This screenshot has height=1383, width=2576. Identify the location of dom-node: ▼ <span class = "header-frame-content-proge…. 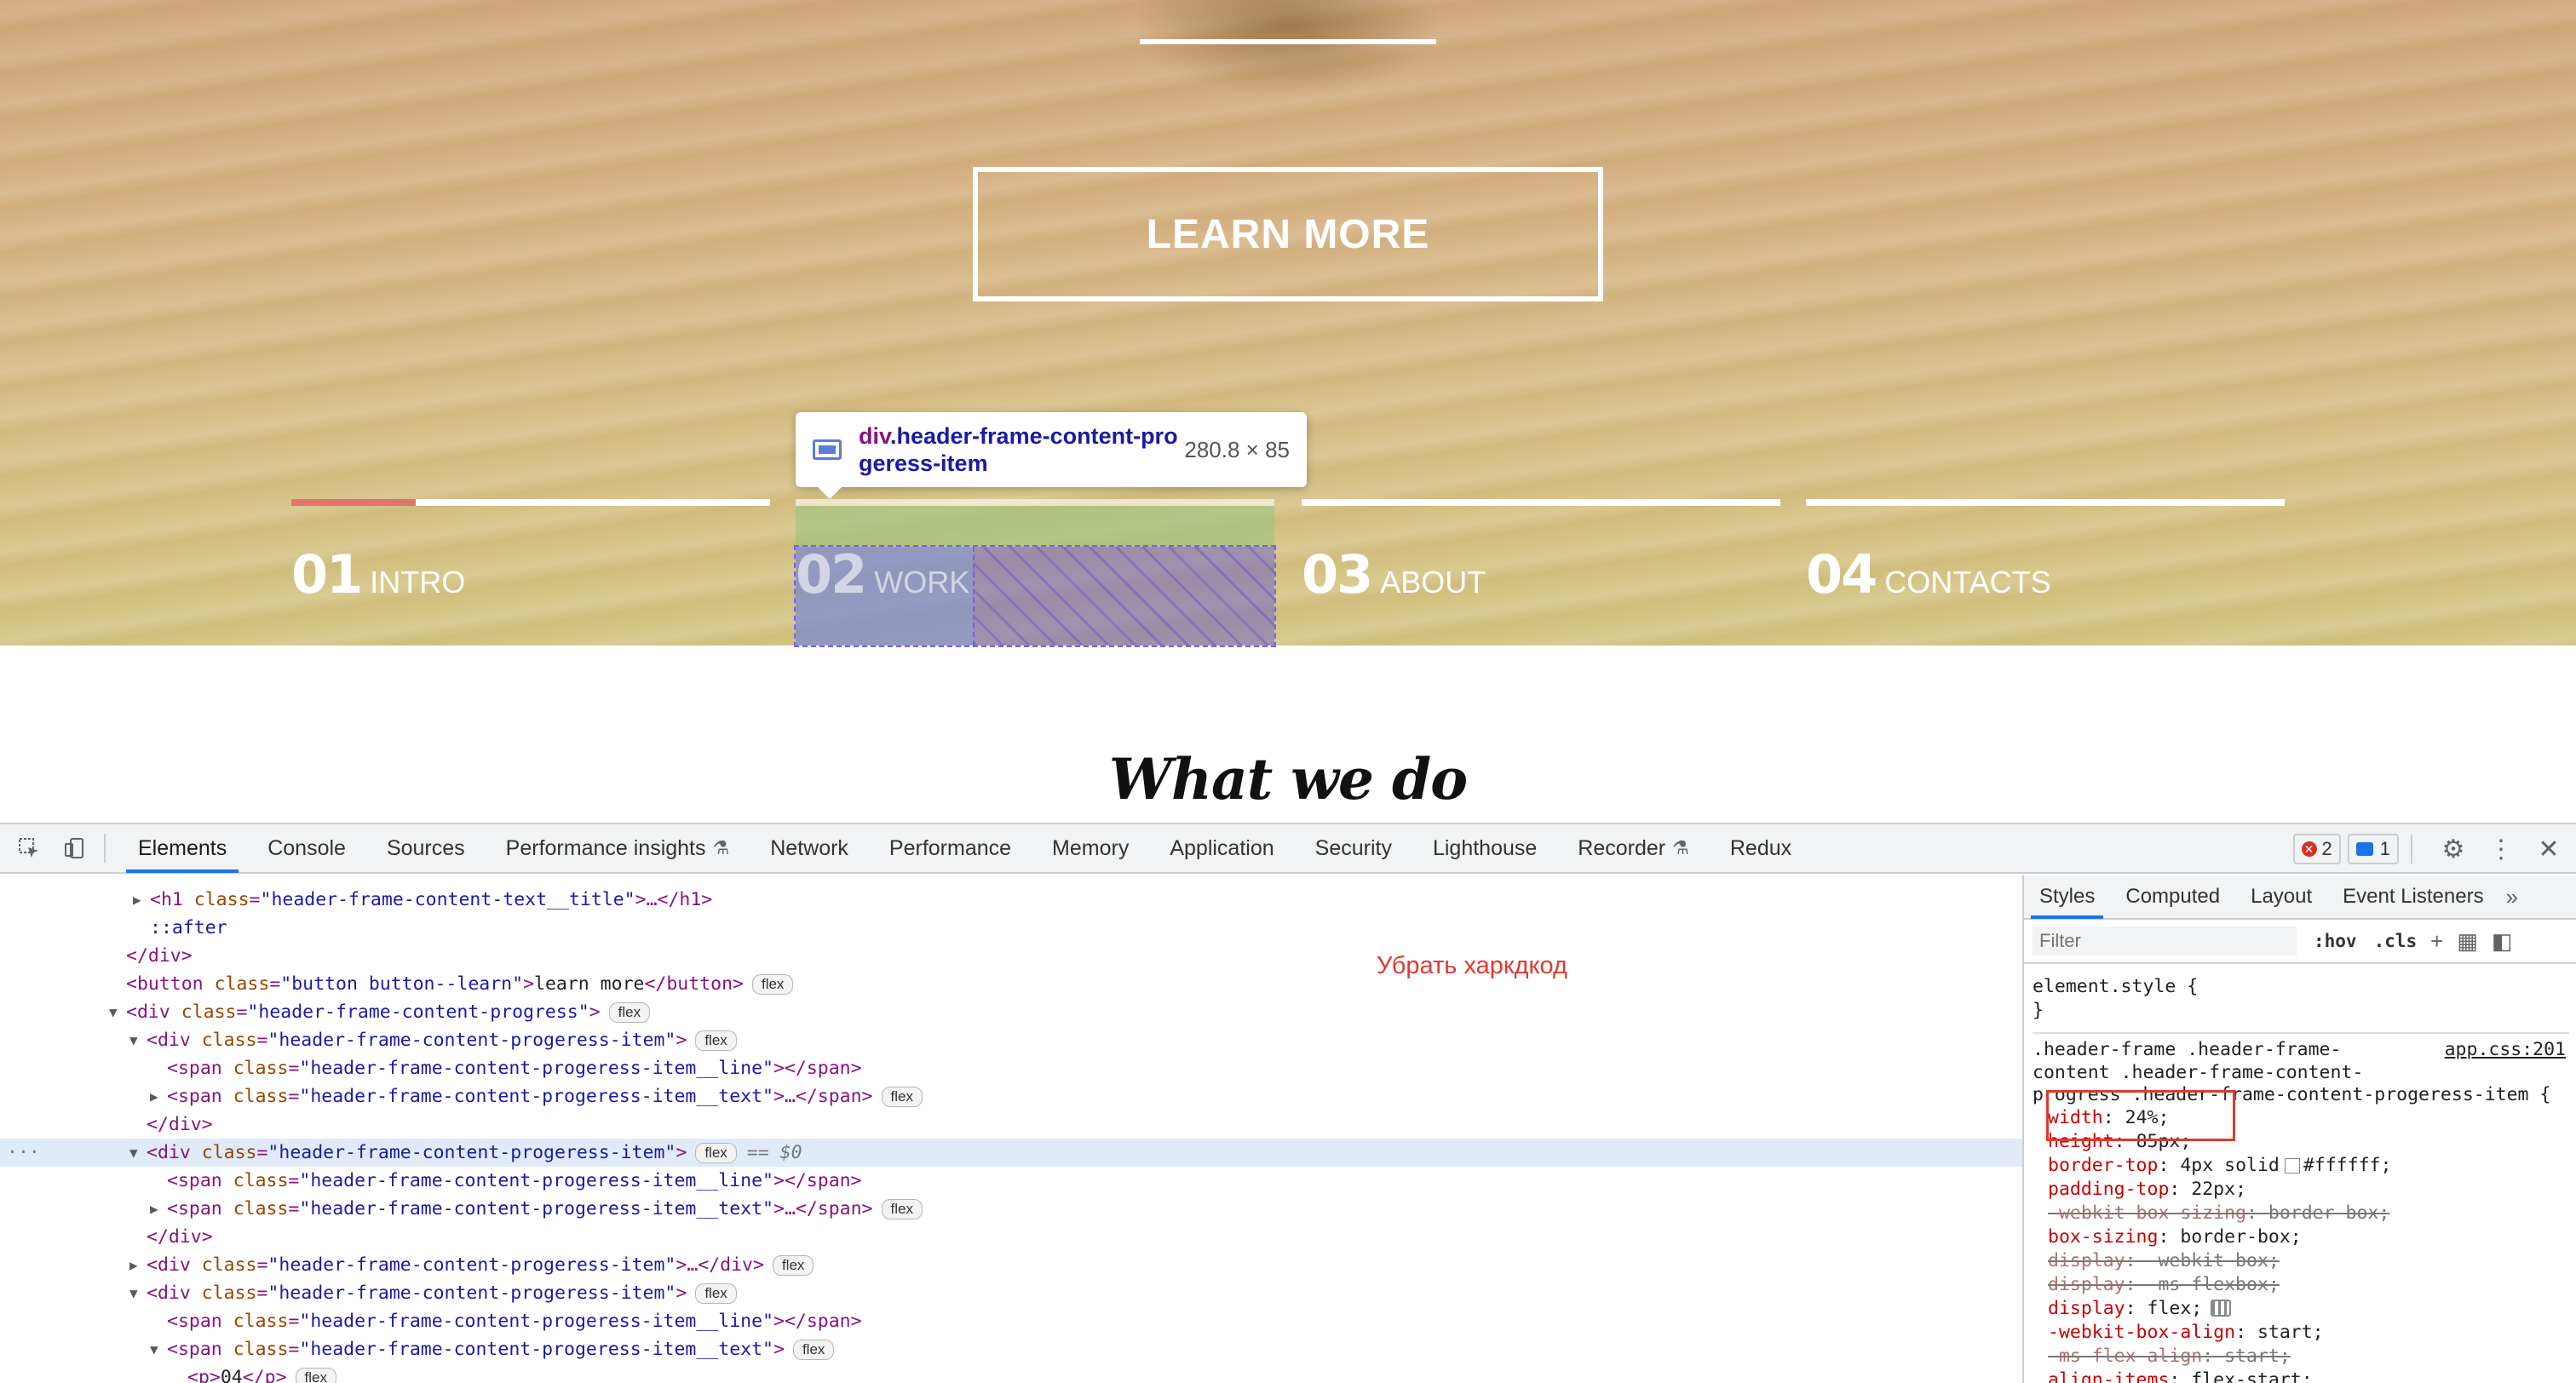
(1011, 1349).